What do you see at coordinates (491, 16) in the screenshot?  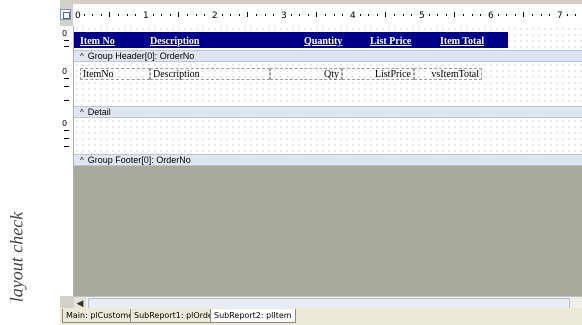 I see `ruler-mark: 6` at bounding box center [491, 16].